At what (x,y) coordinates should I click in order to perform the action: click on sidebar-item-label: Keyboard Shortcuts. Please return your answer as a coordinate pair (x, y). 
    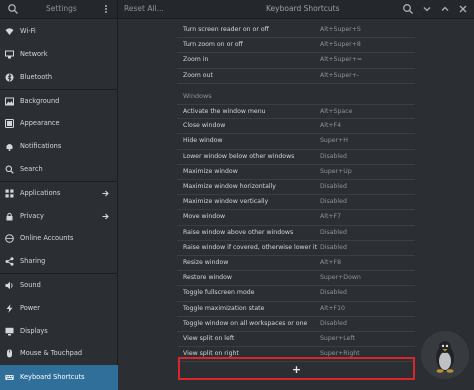
    Looking at the image, I should click on (52, 377).